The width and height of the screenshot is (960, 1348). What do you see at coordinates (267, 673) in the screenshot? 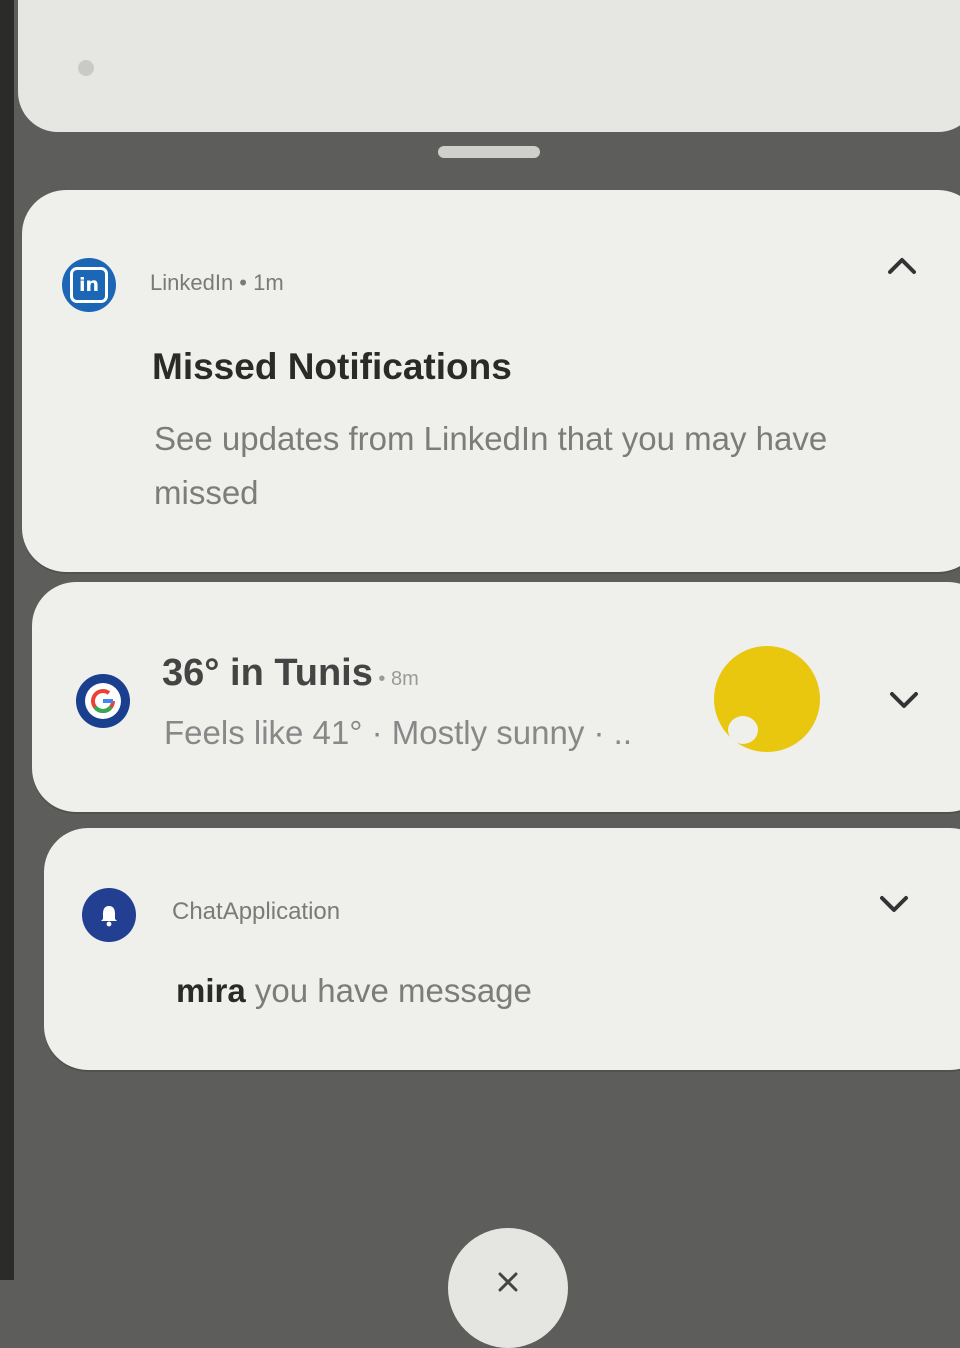
I see `weather-title: 36° in Tunis` at bounding box center [267, 673].